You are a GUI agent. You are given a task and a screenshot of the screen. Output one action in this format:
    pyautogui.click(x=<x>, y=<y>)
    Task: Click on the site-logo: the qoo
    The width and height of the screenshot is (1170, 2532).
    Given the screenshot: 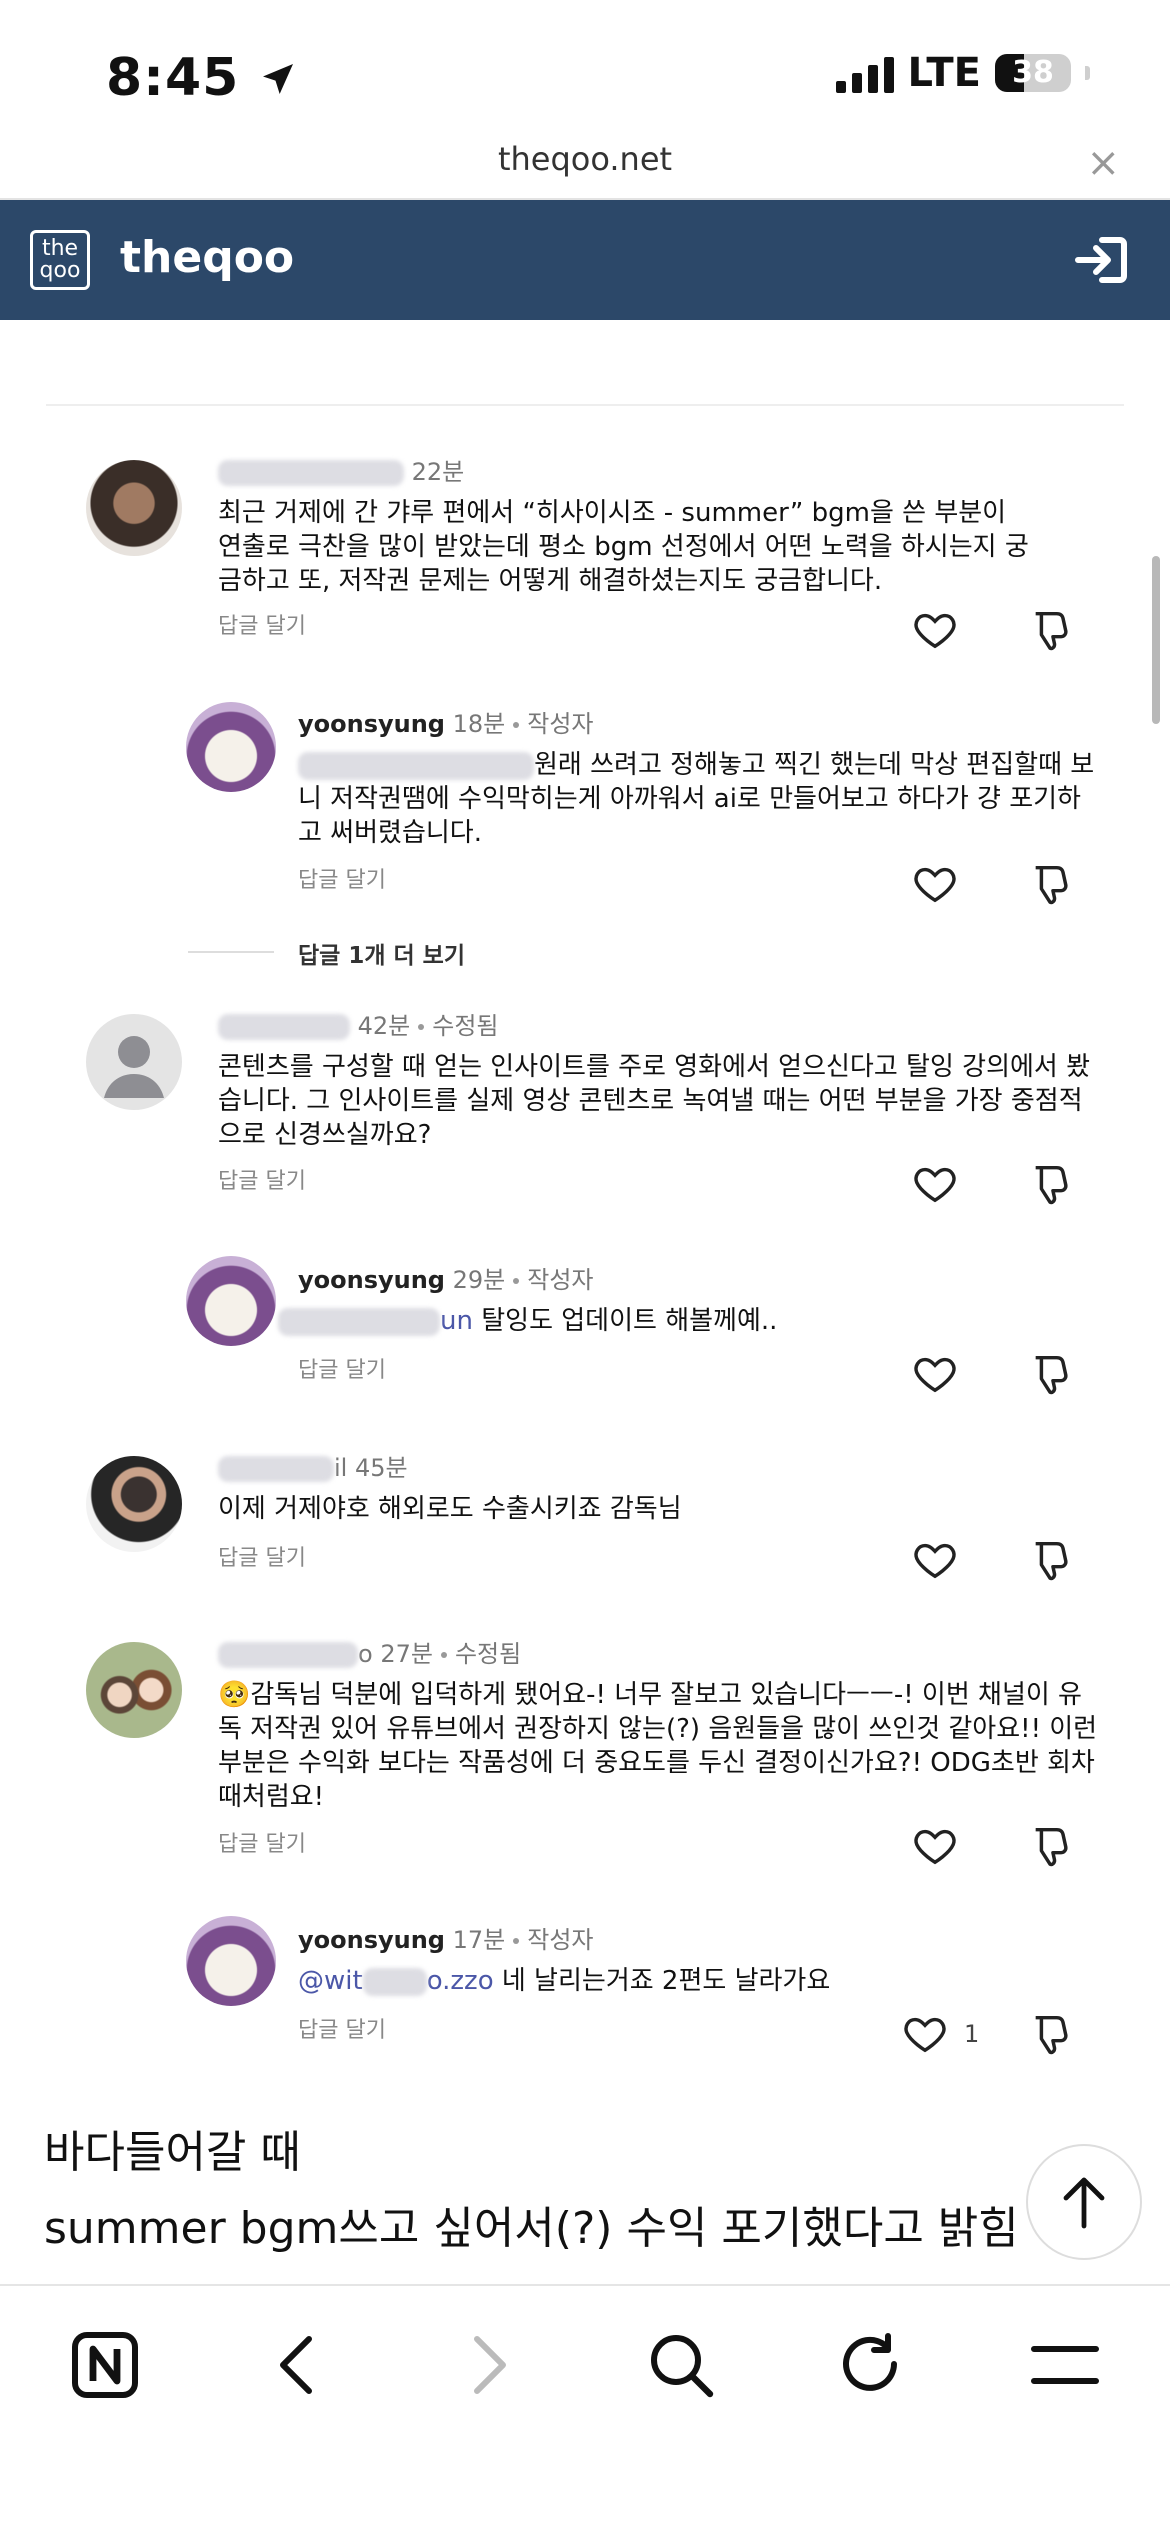 What is the action you would take?
    pyautogui.click(x=60, y=260)
    